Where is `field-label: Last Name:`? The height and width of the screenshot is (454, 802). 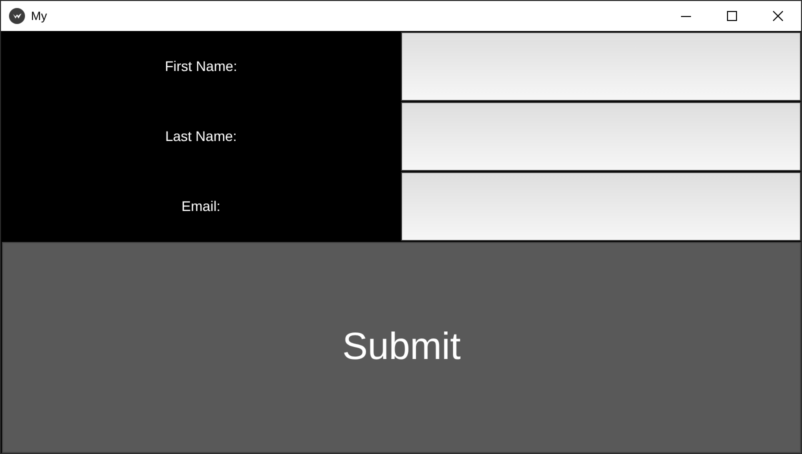
field-label: Last Name: is located at coordinates (201, 136).